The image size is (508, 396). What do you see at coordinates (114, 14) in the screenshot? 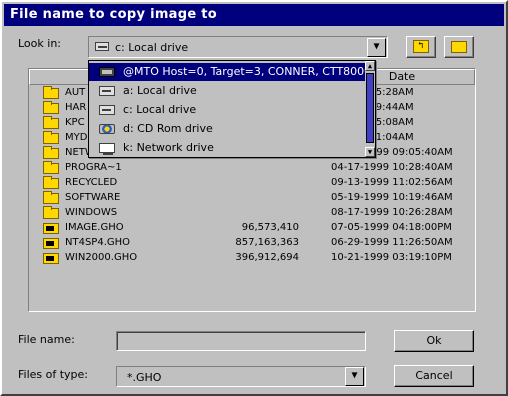
I see `dialog-title: File name to copy image to` at bounding box center [114, 14].